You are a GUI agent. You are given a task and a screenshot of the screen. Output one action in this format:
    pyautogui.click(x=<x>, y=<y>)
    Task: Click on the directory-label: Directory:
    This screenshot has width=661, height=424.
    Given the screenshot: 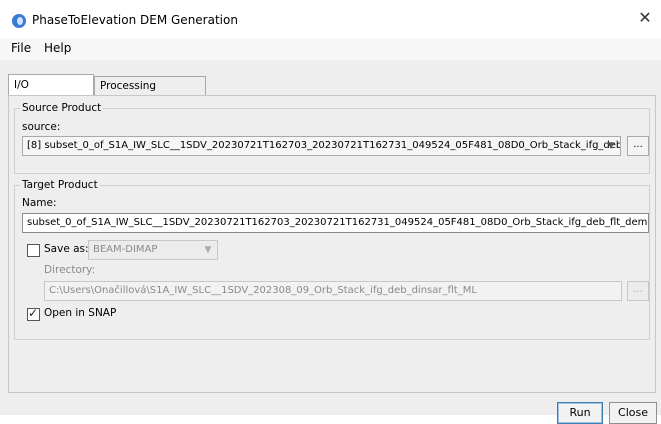 What is the action you would take?
    pyautogui.click(x=70, y=270)
    